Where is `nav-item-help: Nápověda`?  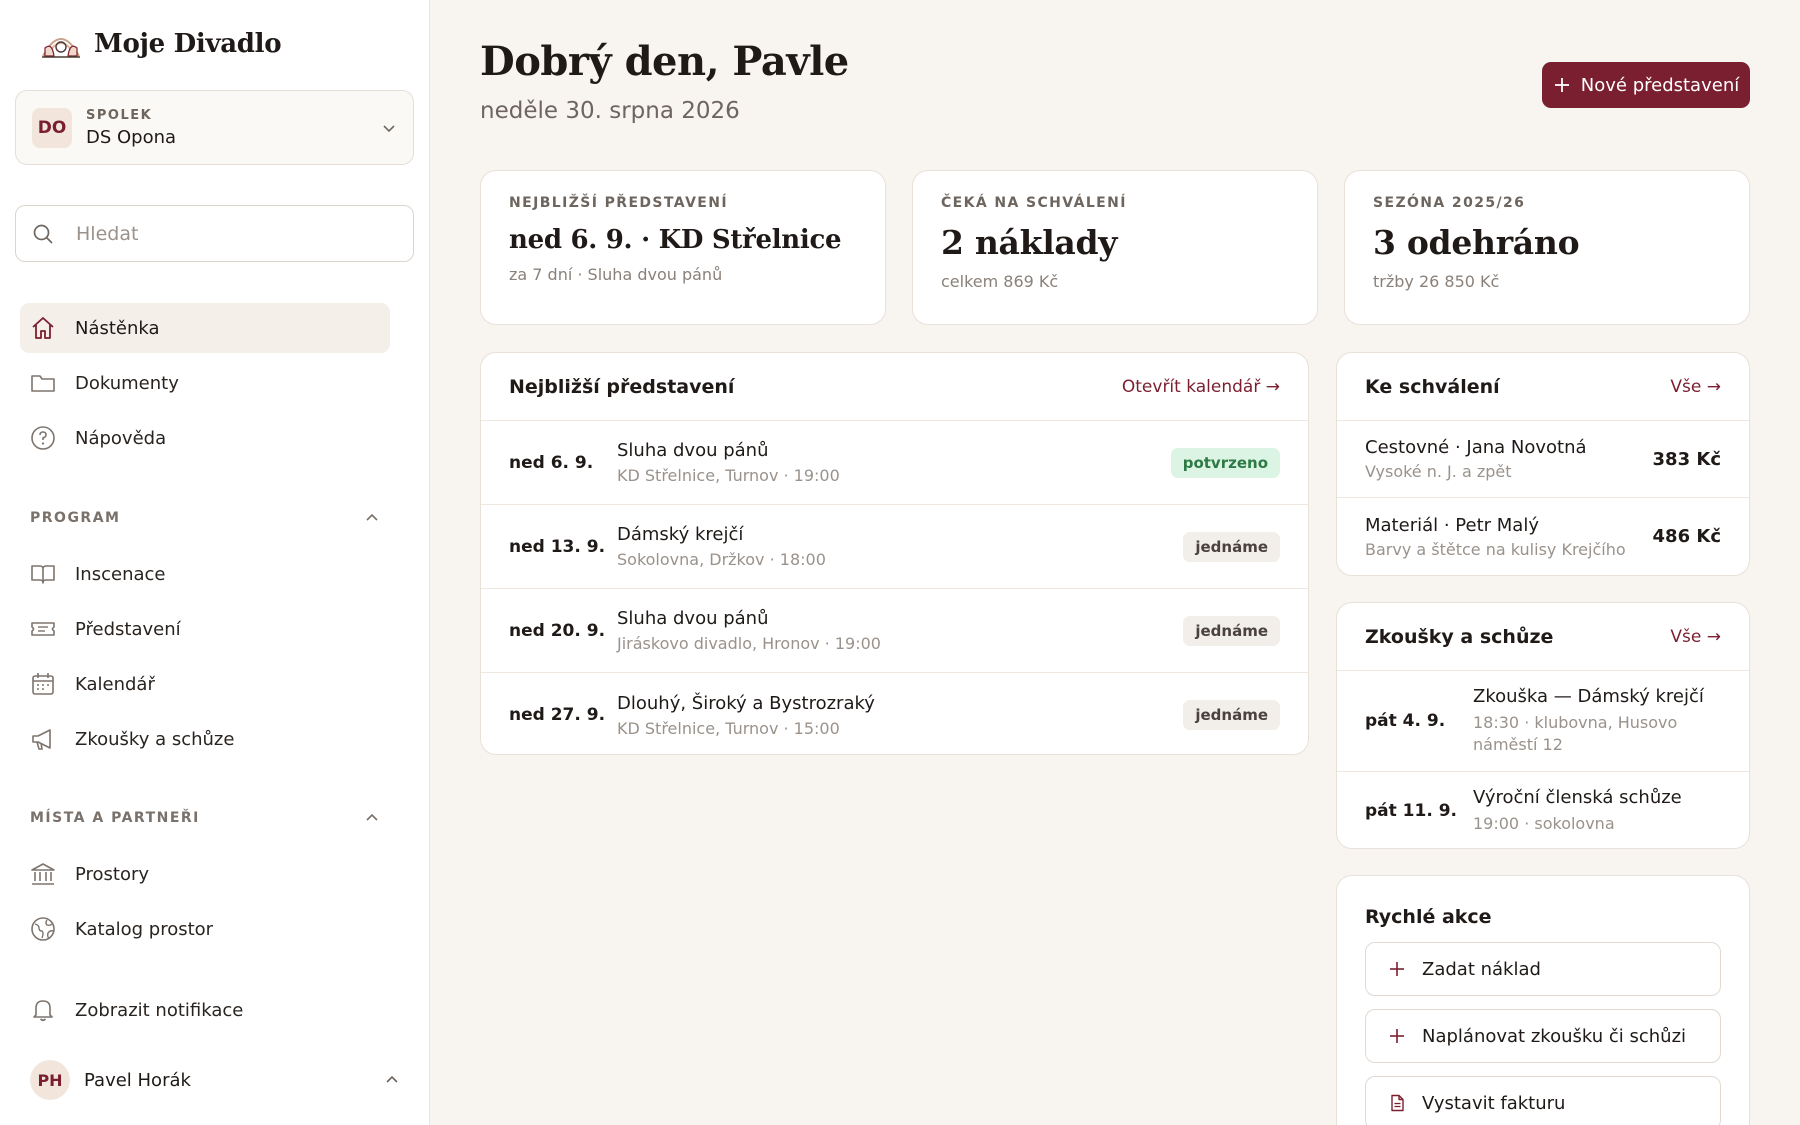
nav-item-help: Nápověda is located at coordinates (205, 438).